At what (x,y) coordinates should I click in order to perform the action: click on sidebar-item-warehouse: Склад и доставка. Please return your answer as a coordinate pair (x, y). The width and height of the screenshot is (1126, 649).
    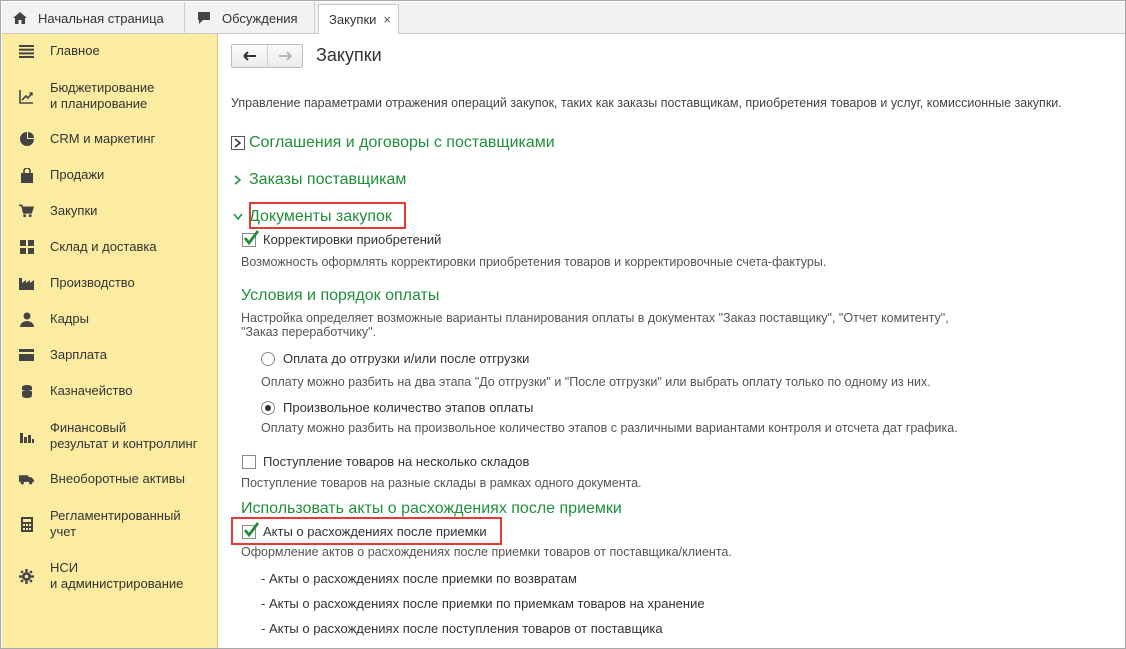
    Looking at the image, I should click on (110, 247).